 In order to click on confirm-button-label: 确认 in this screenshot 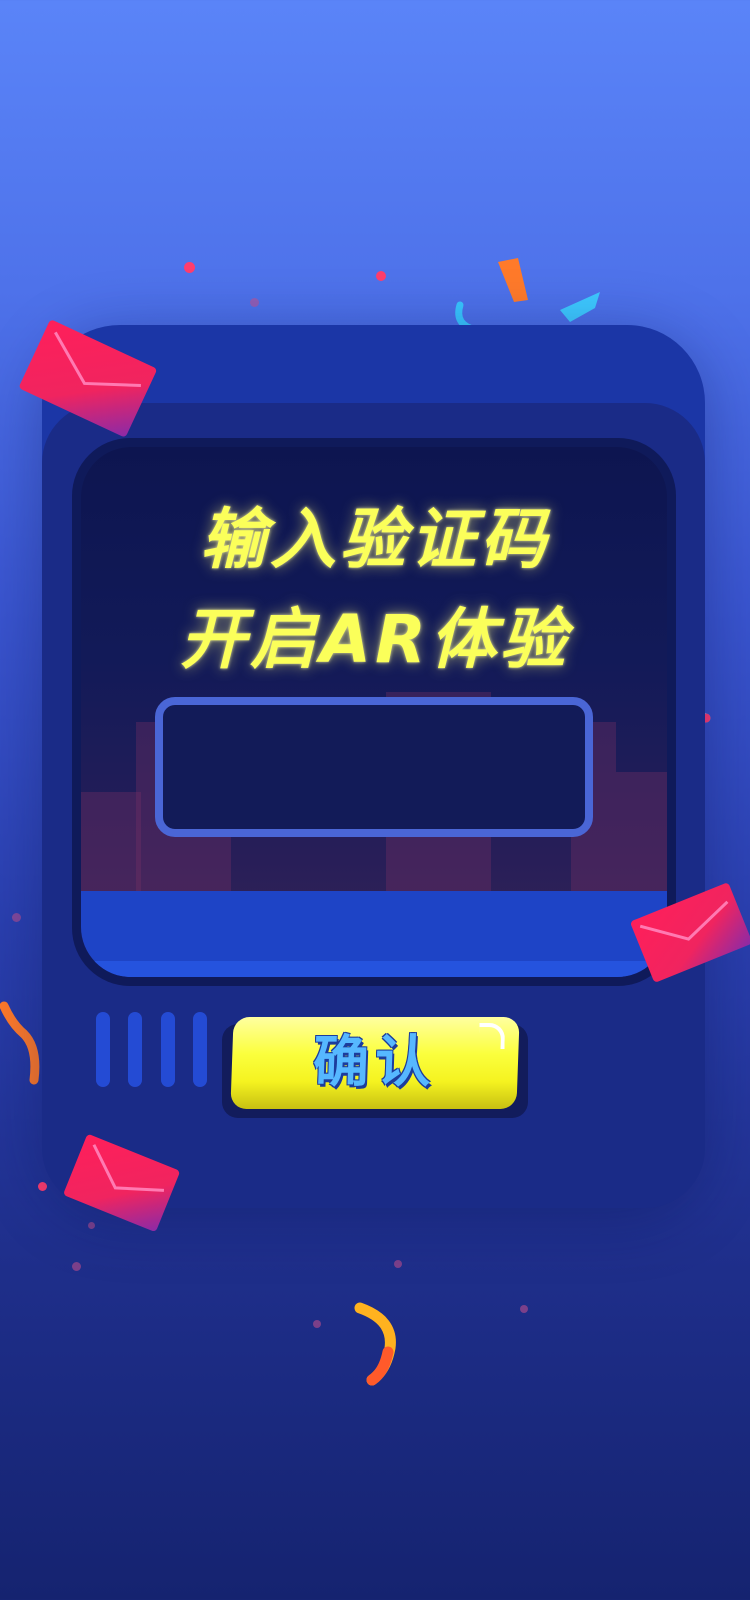, I will do `click(375, 1062)`.